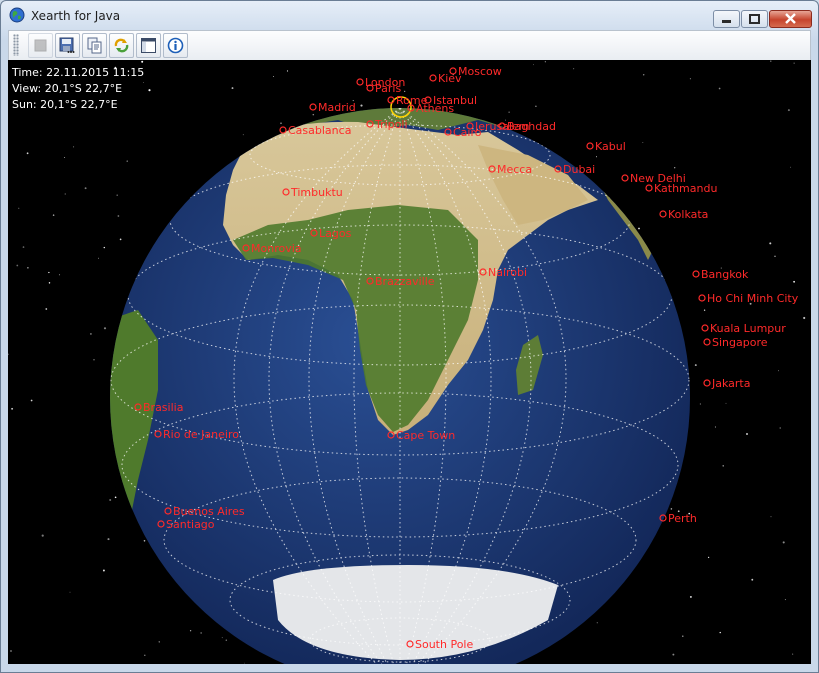 This screenshot has width=819, height=673. I want to click on city-marker: Baghdad, so click(527, 126).